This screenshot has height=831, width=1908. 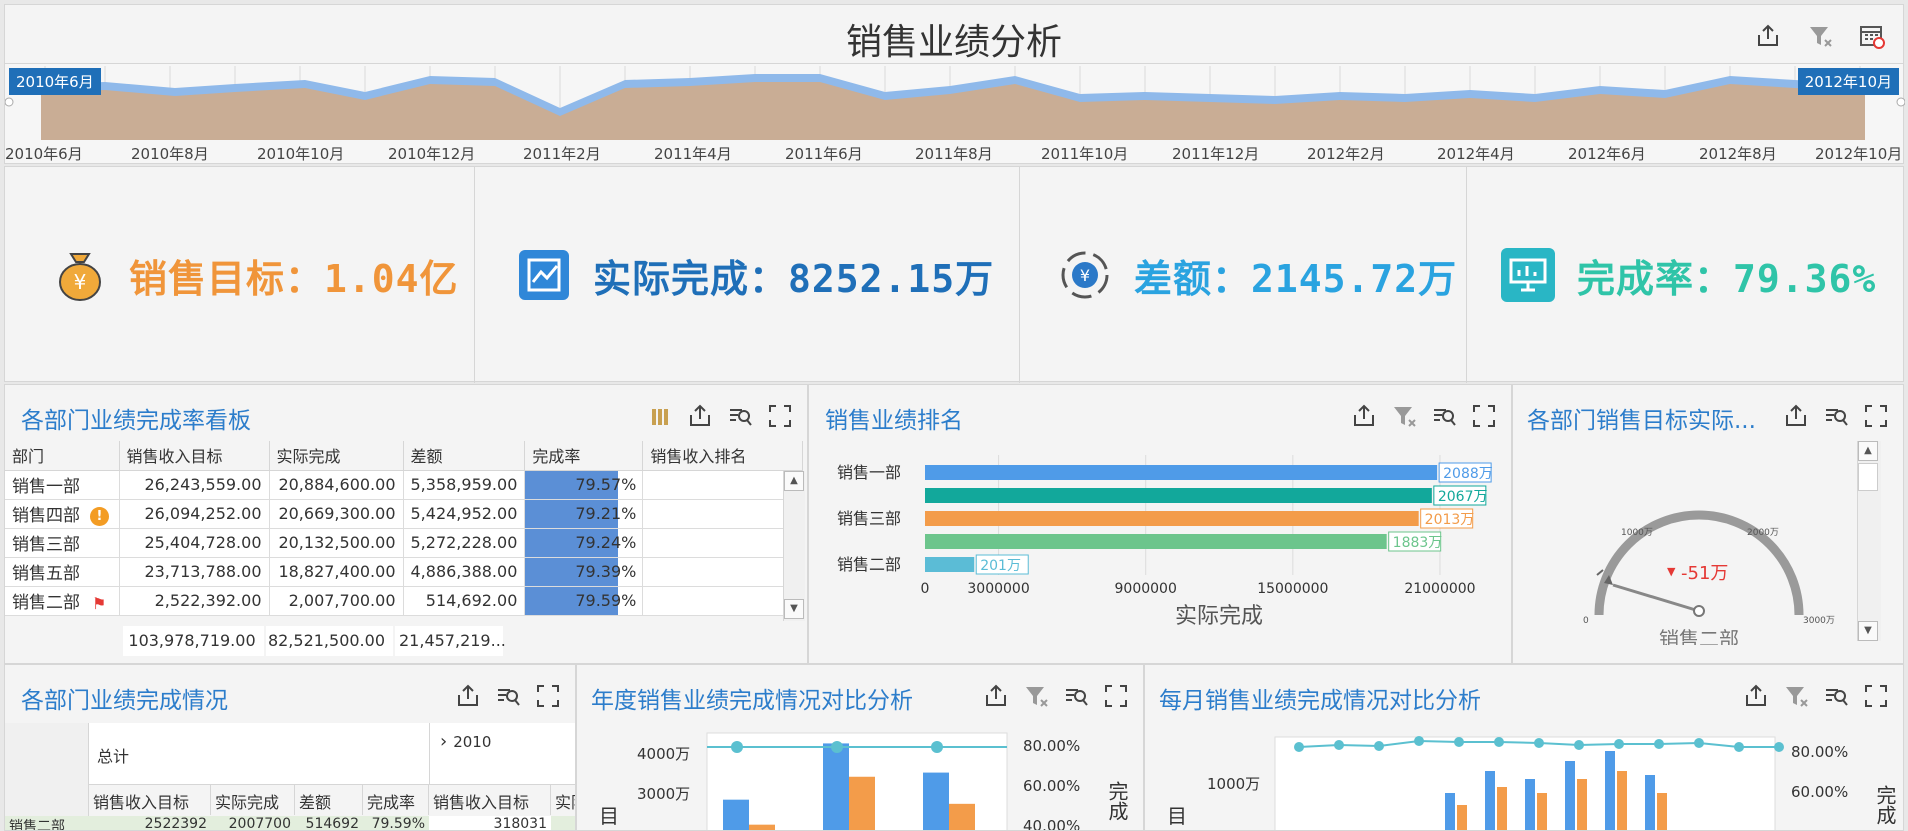 I want to click on yearly-compare-title: 年度销售业绩完成情况对比分析, so click(x=752, y=701).